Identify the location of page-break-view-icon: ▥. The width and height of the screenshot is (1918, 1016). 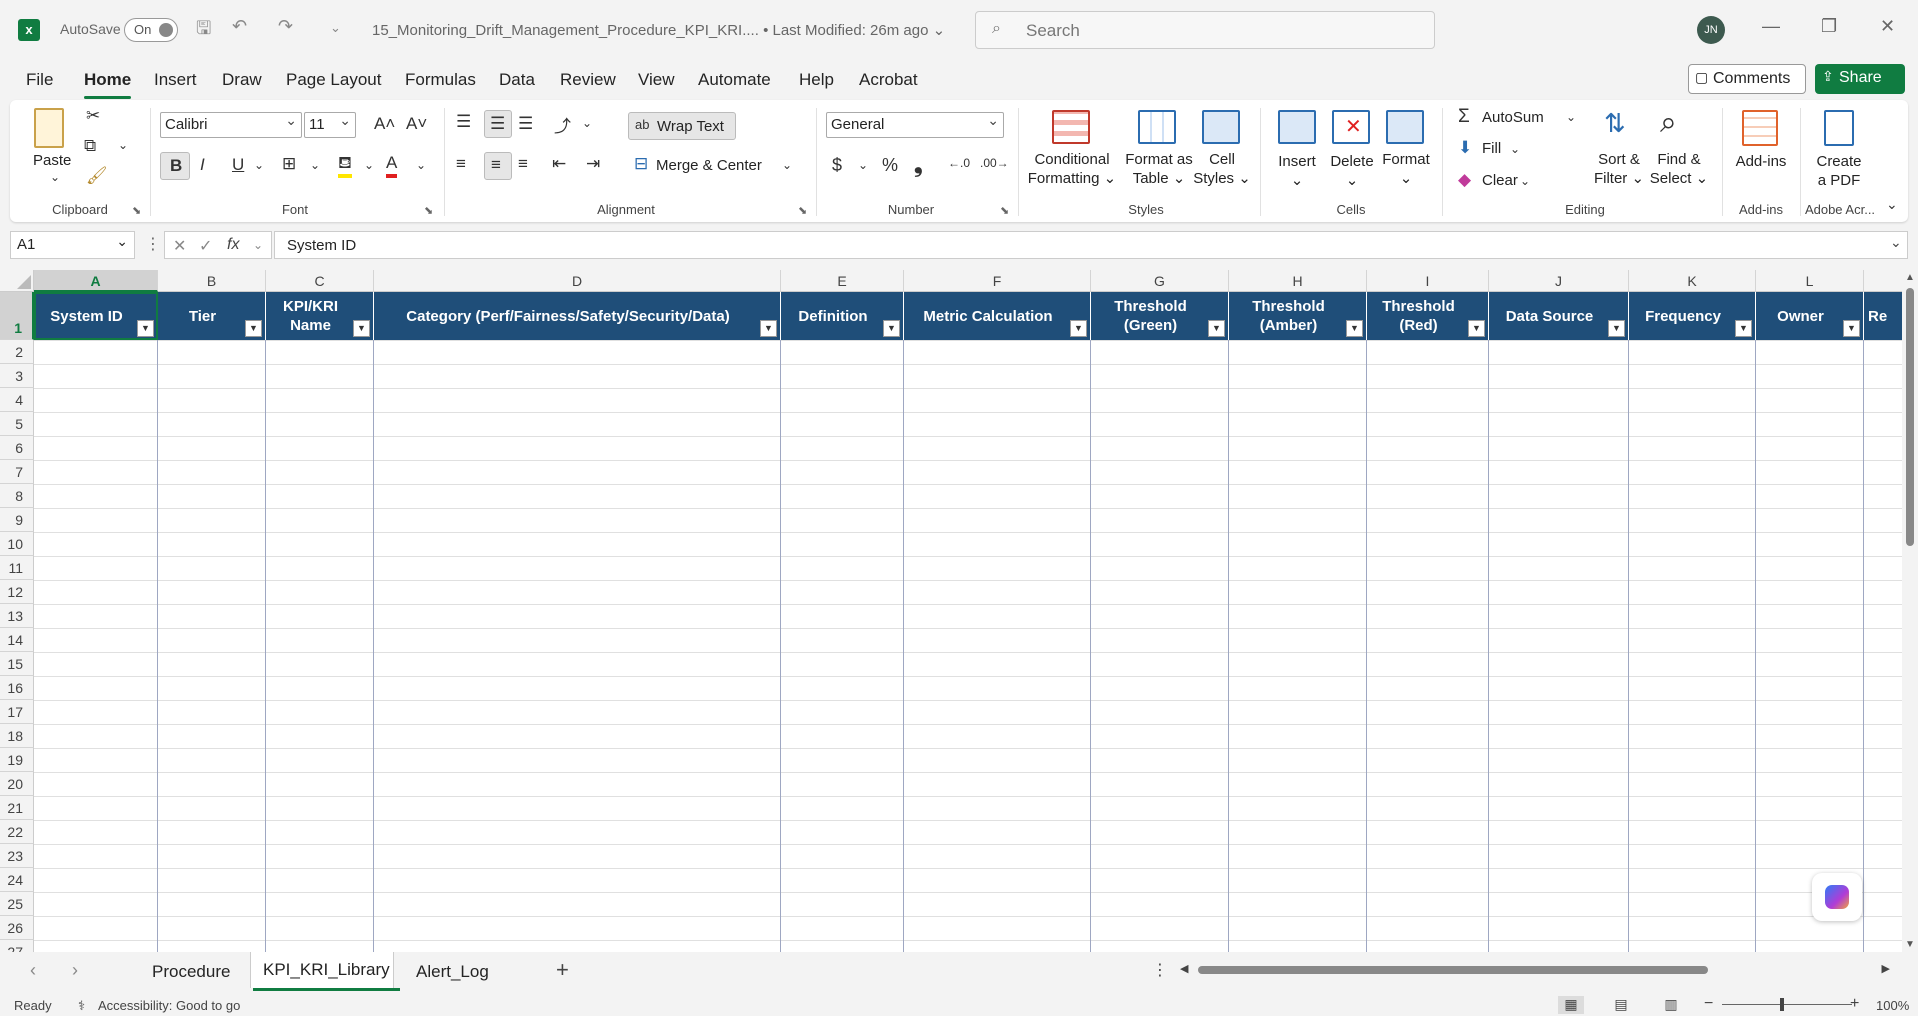
(1671, 1005).